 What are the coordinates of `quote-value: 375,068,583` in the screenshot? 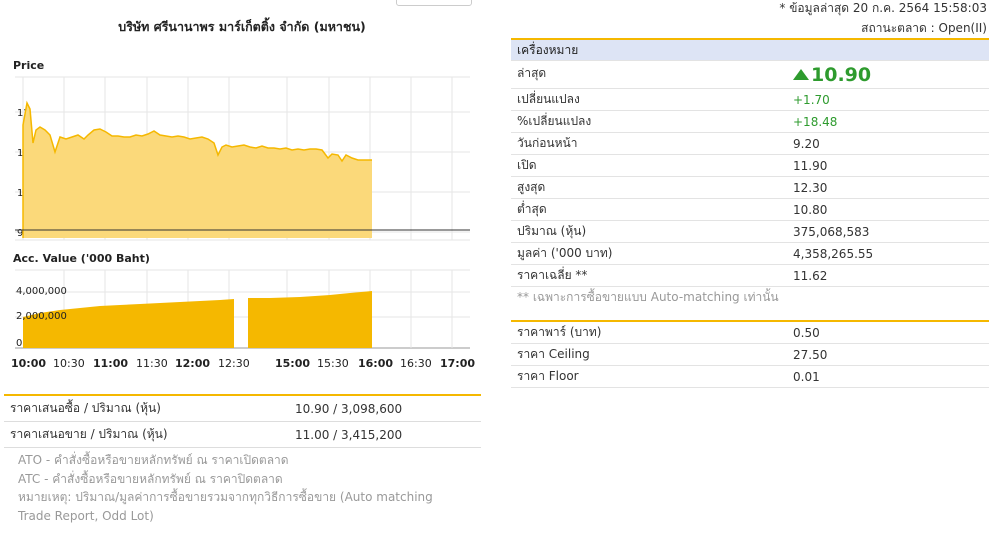 It's located at (889, 231).